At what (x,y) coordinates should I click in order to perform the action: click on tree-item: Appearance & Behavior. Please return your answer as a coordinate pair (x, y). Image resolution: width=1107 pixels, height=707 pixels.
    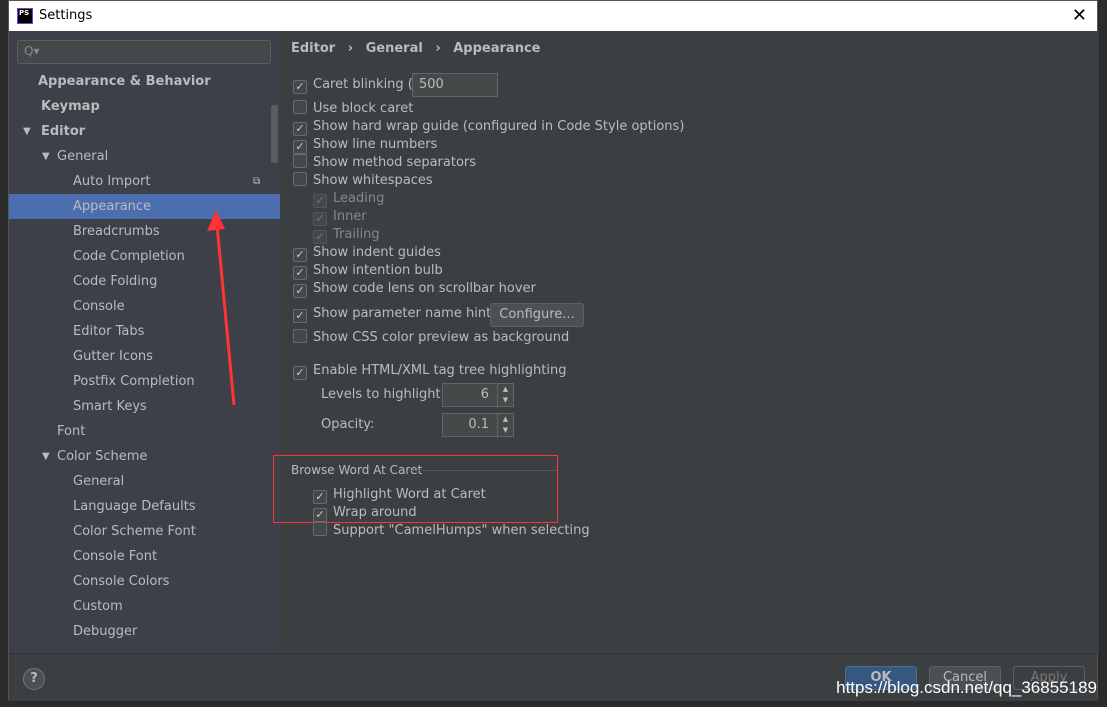
    Looking at the image, I should click on (144, 81).